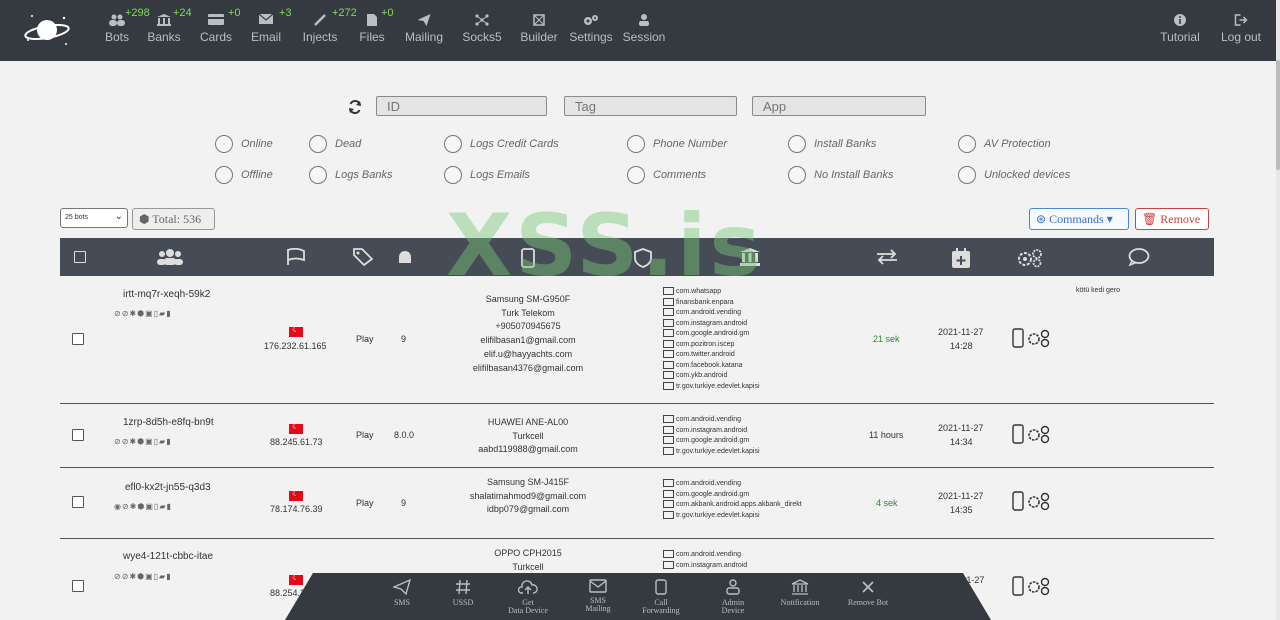 The width and height of the screenshot is (1280, 620). I want to click on commands-dropdown-button: ⊛ Commands ▾, so click(1079, 219).